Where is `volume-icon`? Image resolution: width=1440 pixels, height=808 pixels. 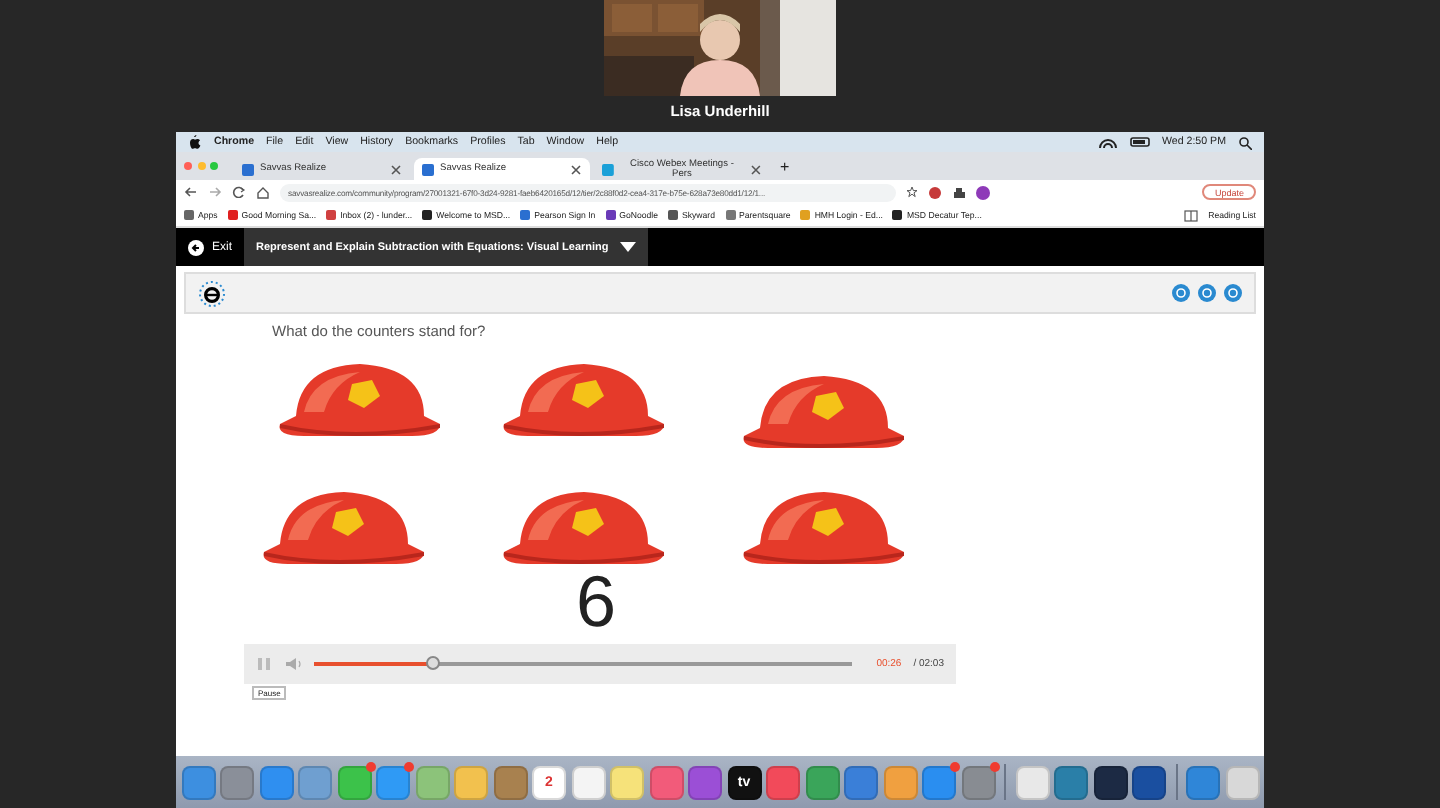
volume-icon is located at coordinates (293, 664).